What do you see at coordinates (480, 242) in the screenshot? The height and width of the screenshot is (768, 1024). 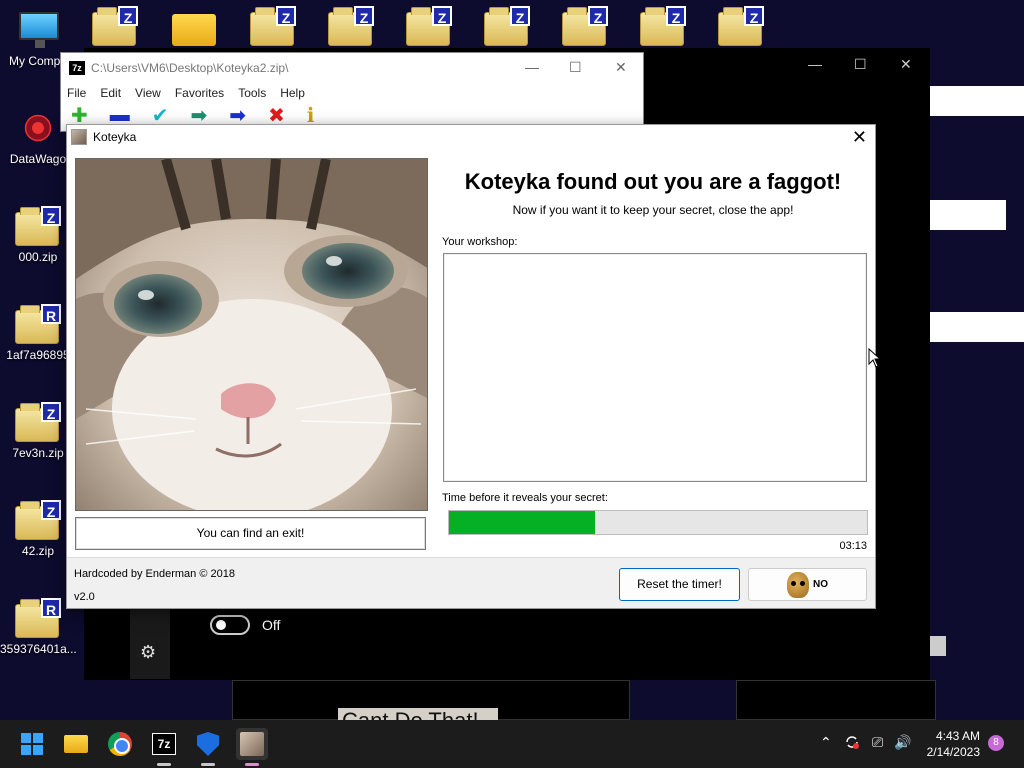 I see `workshop-label: Your workshop:` at bounding box center [480, 242].